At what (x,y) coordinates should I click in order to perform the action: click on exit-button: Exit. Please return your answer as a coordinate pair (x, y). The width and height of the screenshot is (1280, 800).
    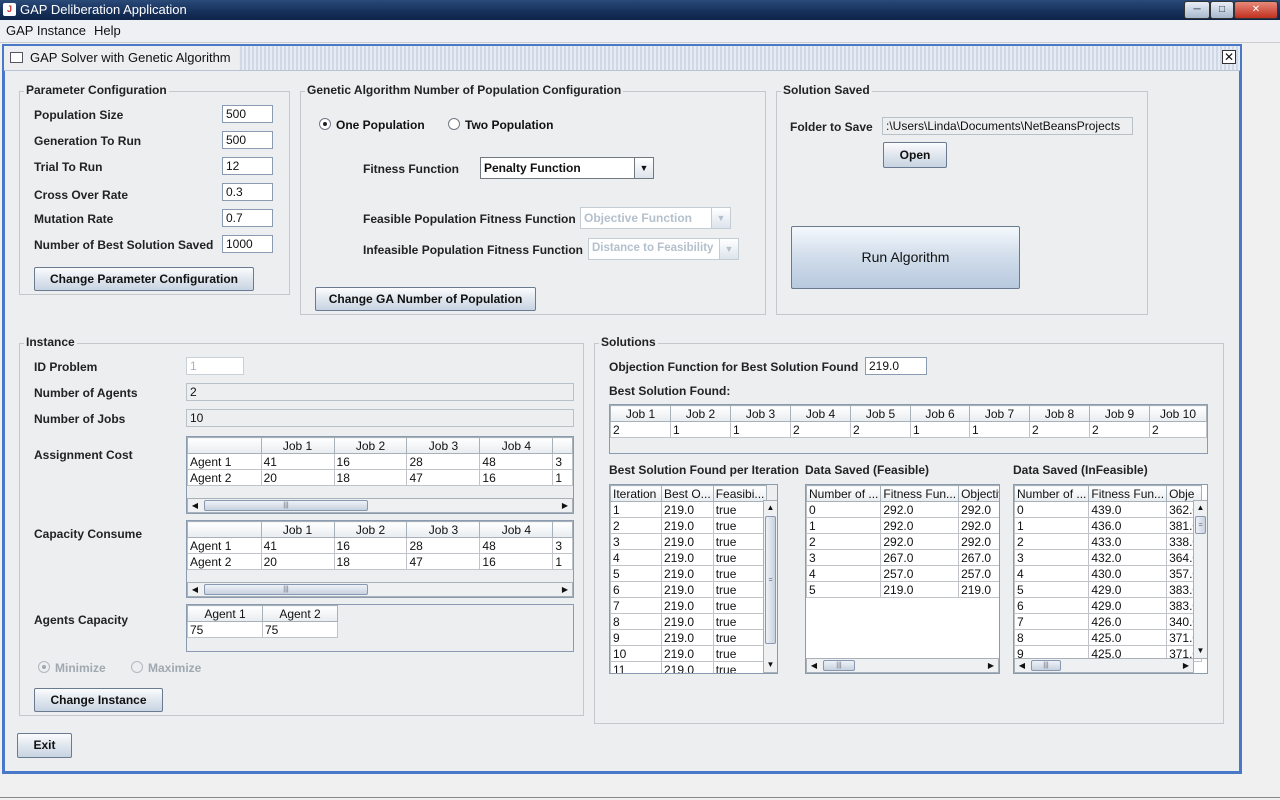
    Looking at the image, I should click on (44, 745).